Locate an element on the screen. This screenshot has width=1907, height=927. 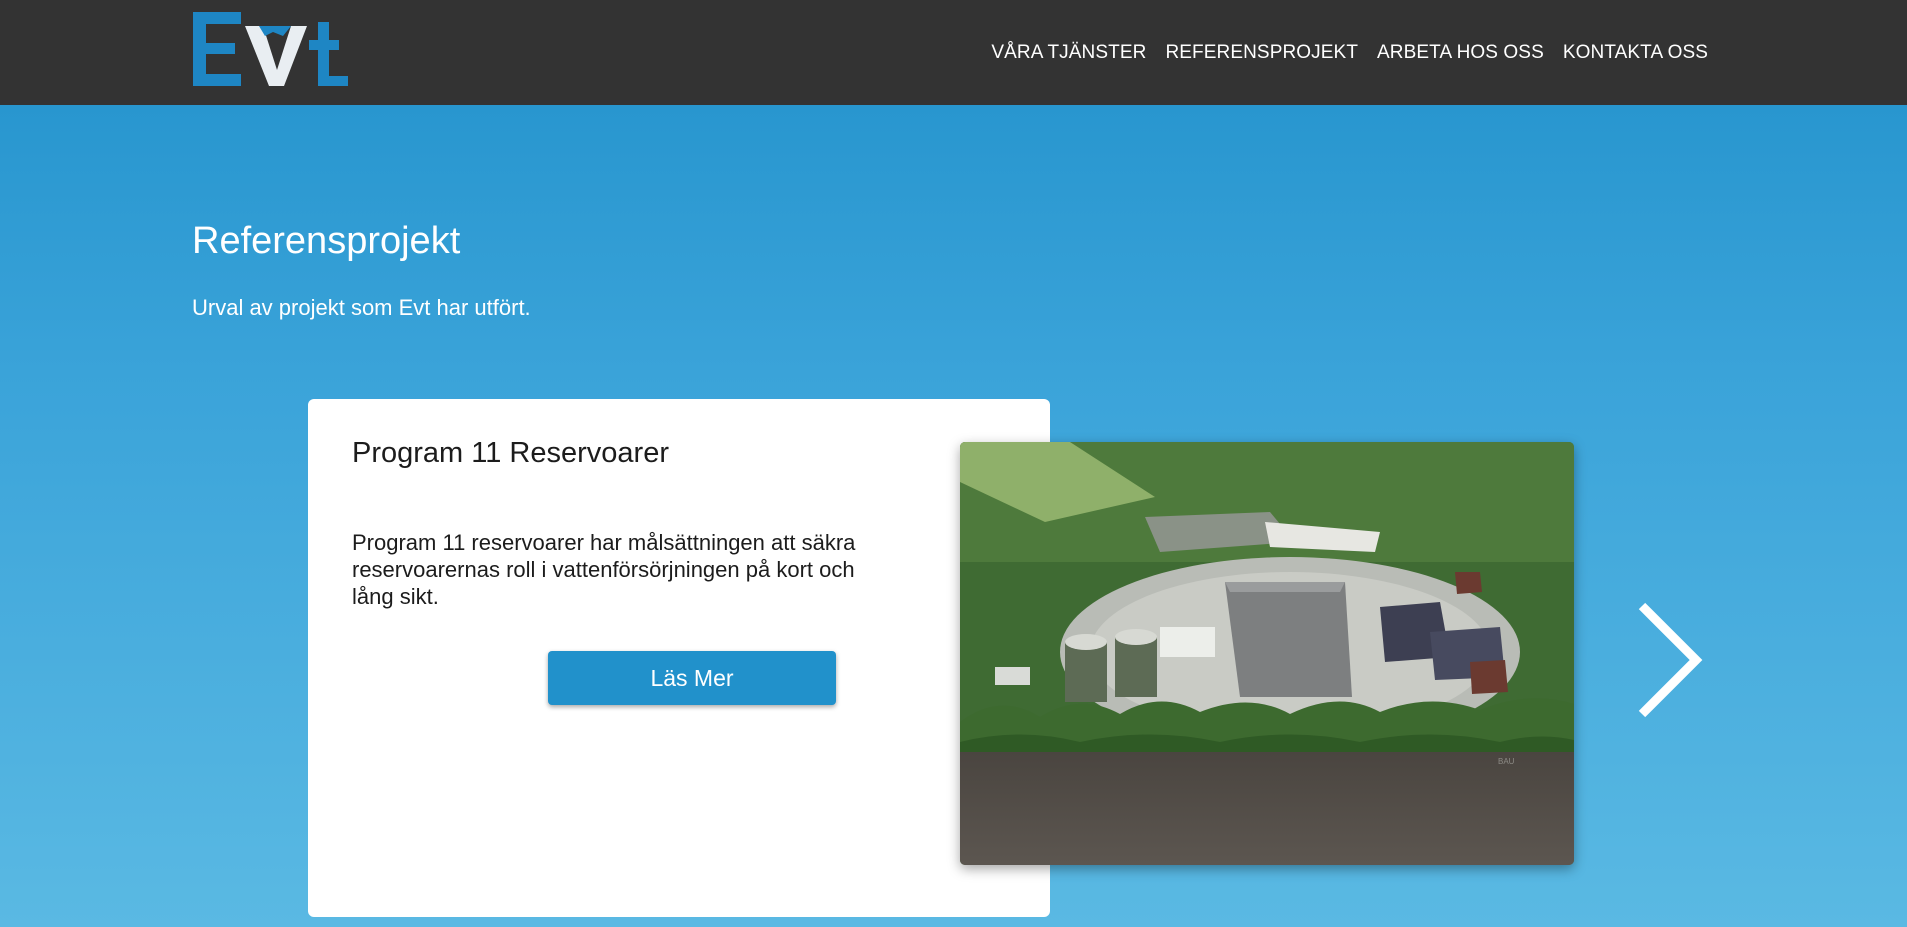
read-more-button: Läs Mer is located at coordinates (692, 678).